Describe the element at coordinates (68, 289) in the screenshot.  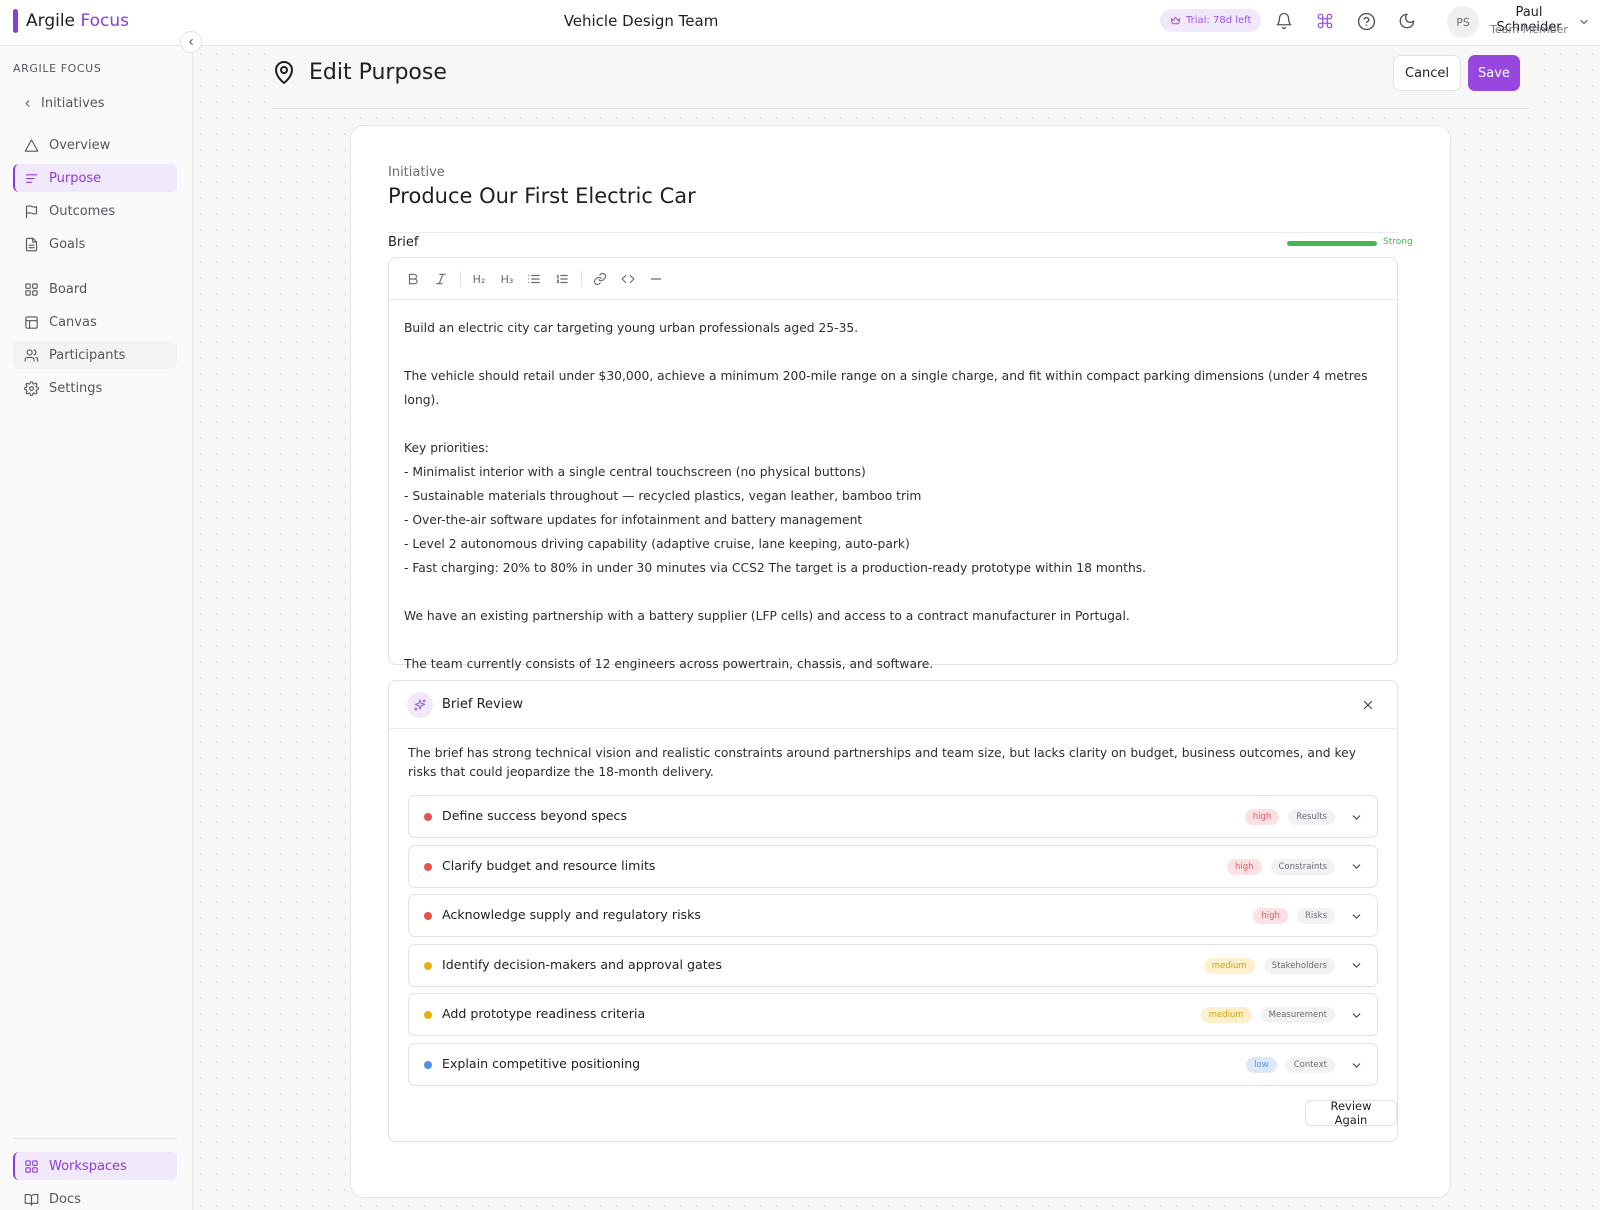
I see `sidebar-item-label: Board` at that location.